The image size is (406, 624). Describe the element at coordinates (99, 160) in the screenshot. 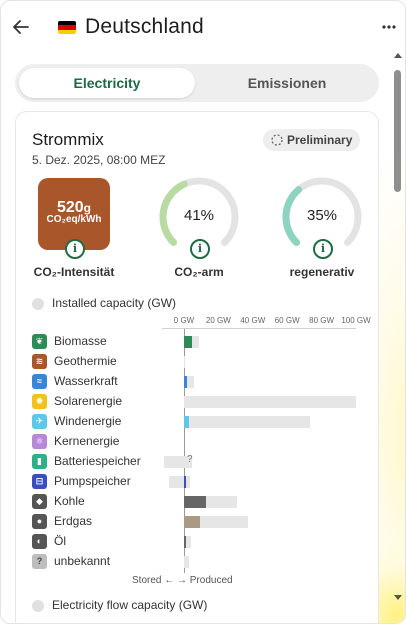

I see `card-date: 5. Dez. 2025, 08:00 MEZ` at that location.